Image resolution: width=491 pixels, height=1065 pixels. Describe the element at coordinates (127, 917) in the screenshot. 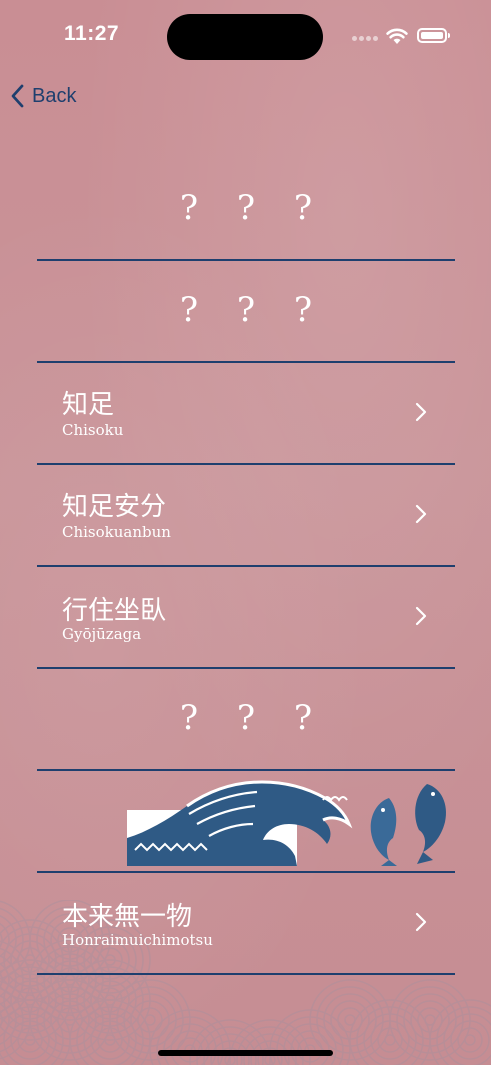

I see `item-kanji: 本来無一物` at that location.